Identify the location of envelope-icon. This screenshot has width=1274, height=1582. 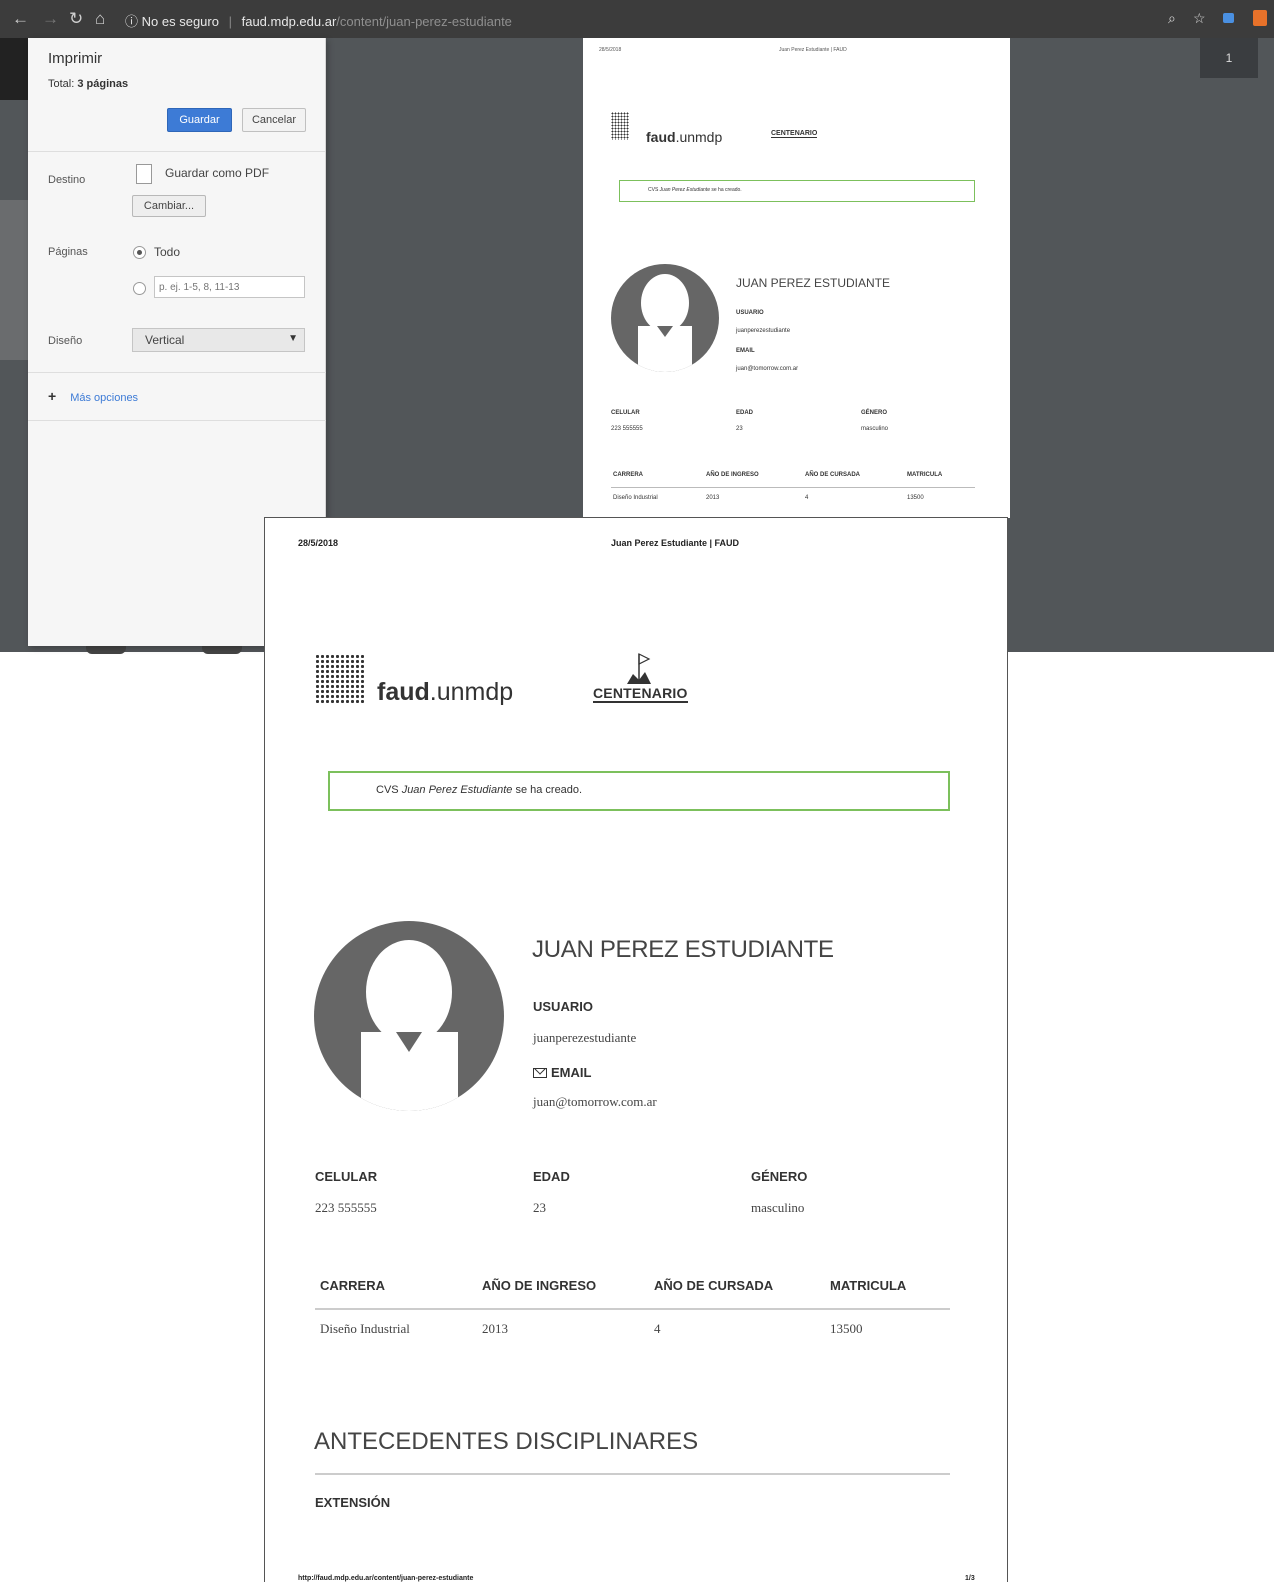
(540, 1073).